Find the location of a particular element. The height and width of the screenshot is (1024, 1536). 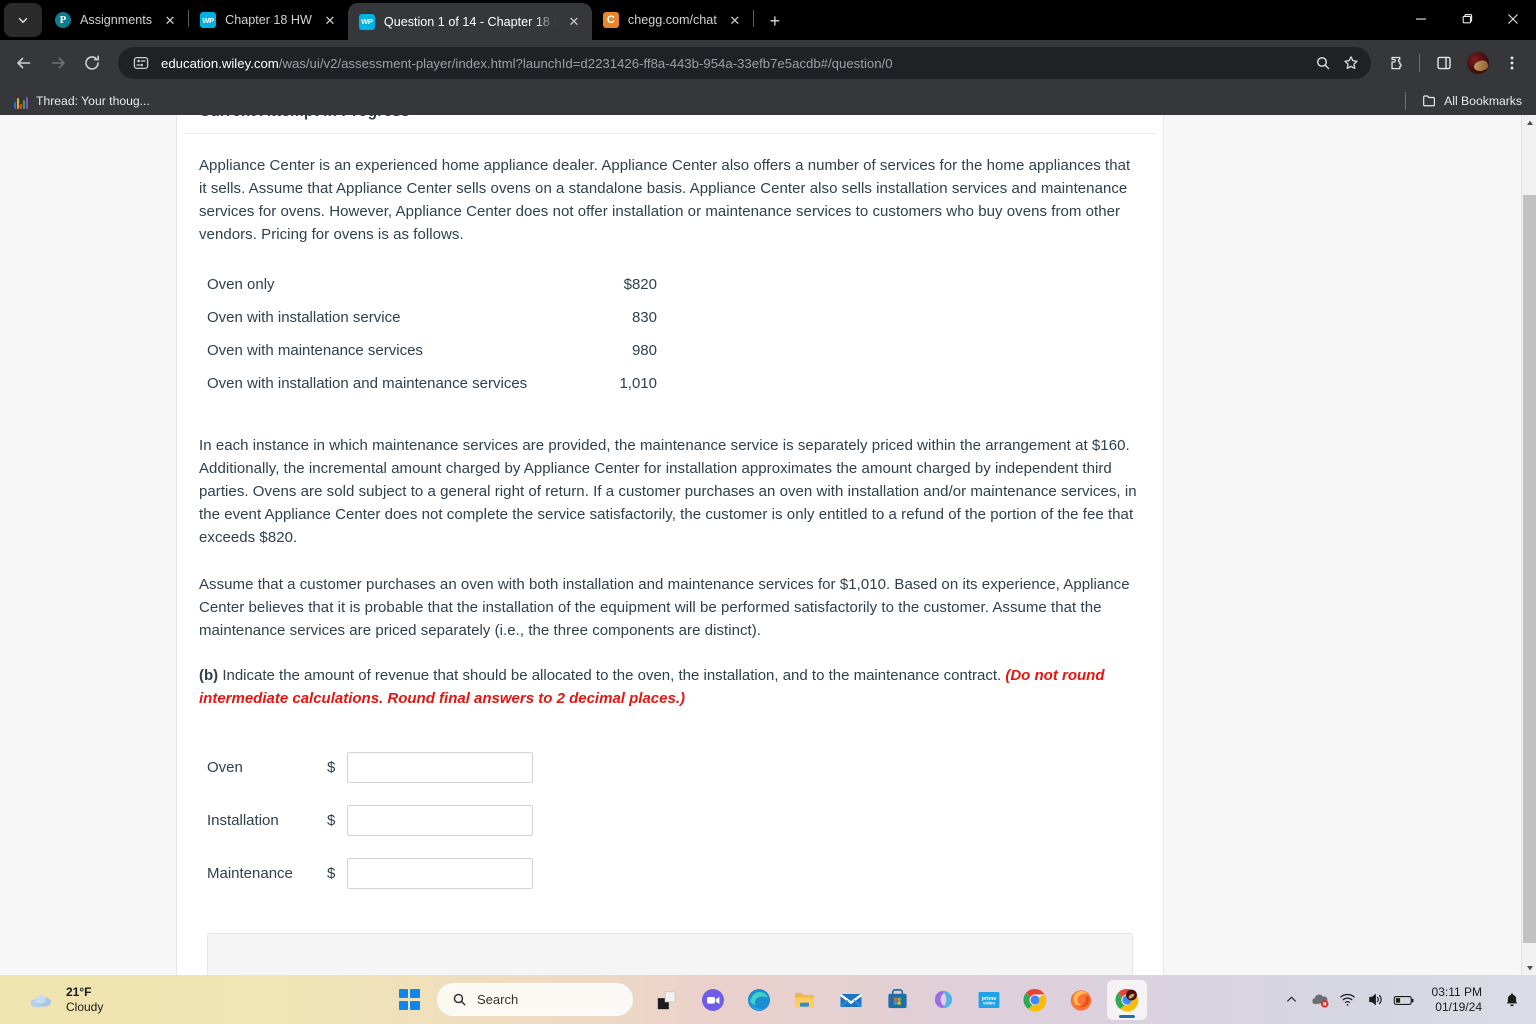

window-controls is located at coordinates (1467, 19).